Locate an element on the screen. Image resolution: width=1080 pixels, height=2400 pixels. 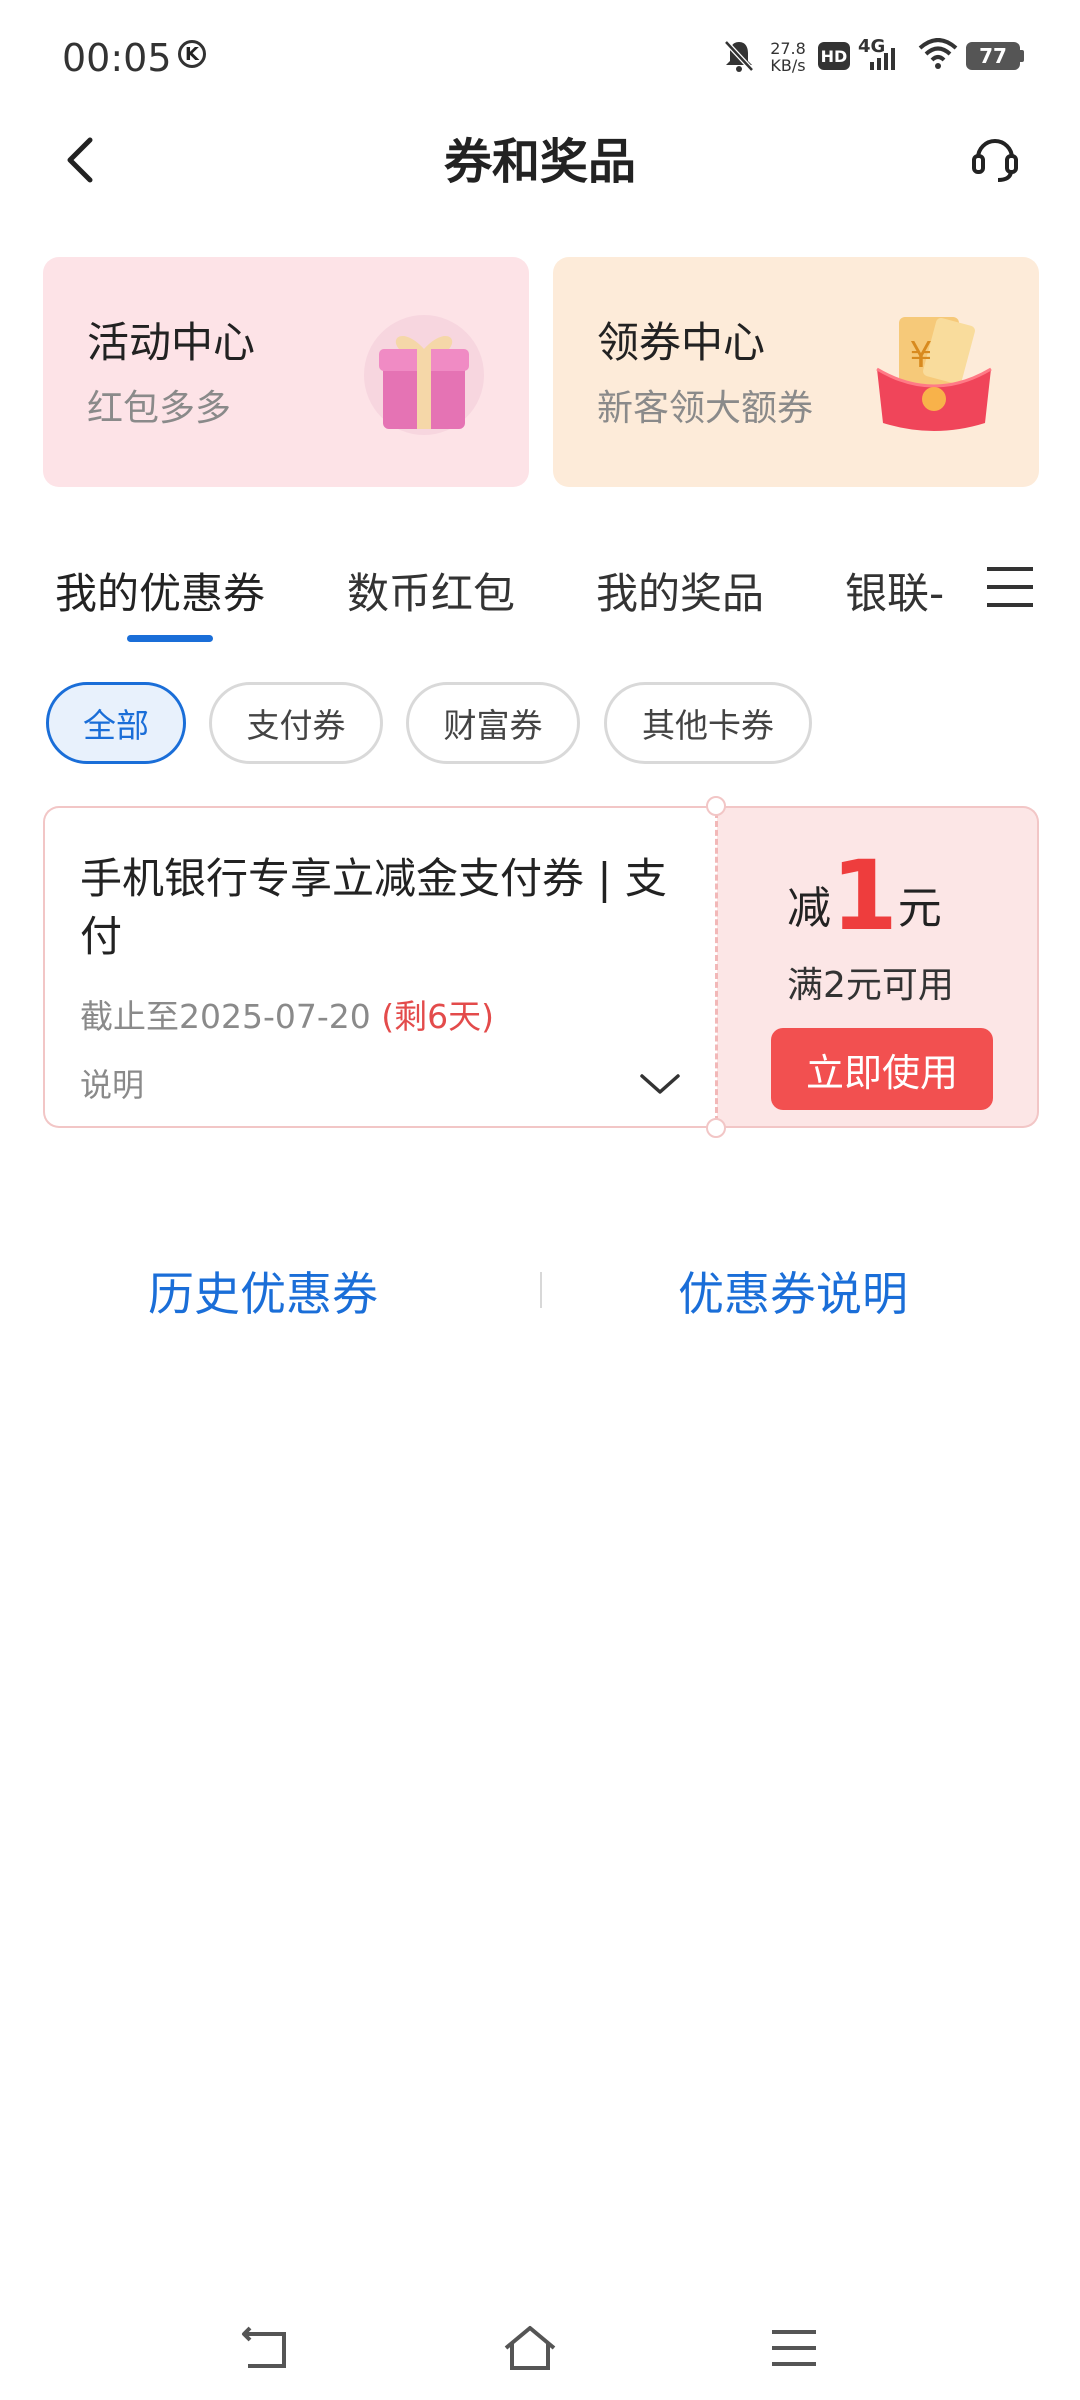
coupon-deadline: 截止至2025-07-20 is located at coordinates (225, 1016).